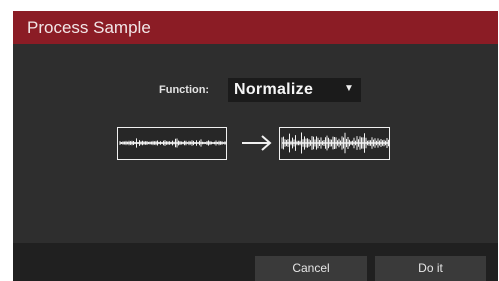  I want to click on function-select: Normalize ▼, so click(294, 90).